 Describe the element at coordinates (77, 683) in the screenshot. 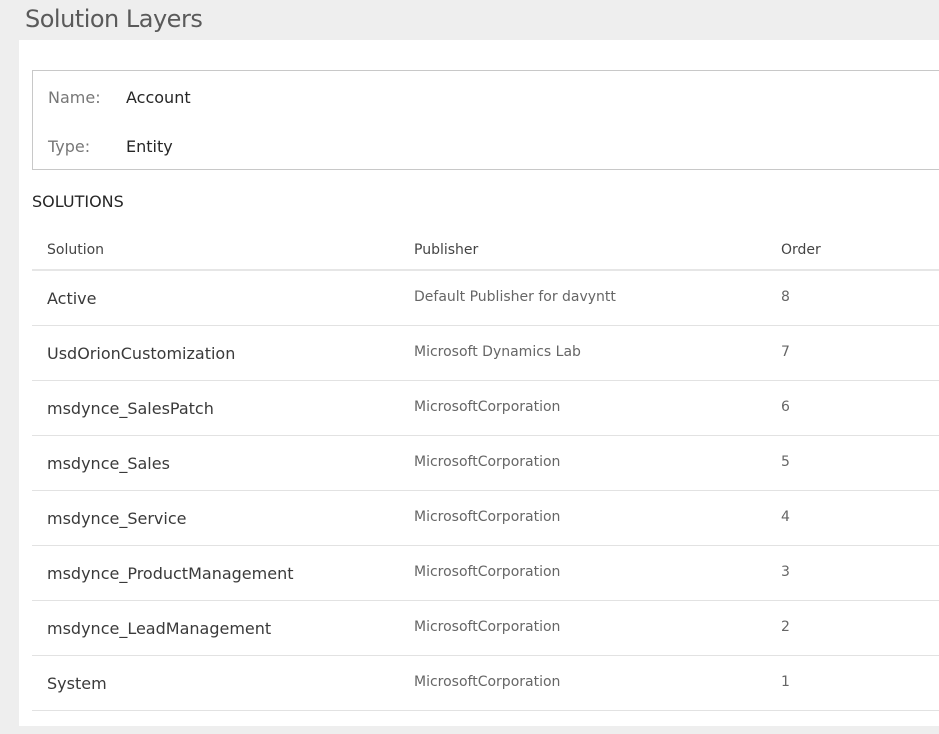

I see `solution-cell: System` at that location.